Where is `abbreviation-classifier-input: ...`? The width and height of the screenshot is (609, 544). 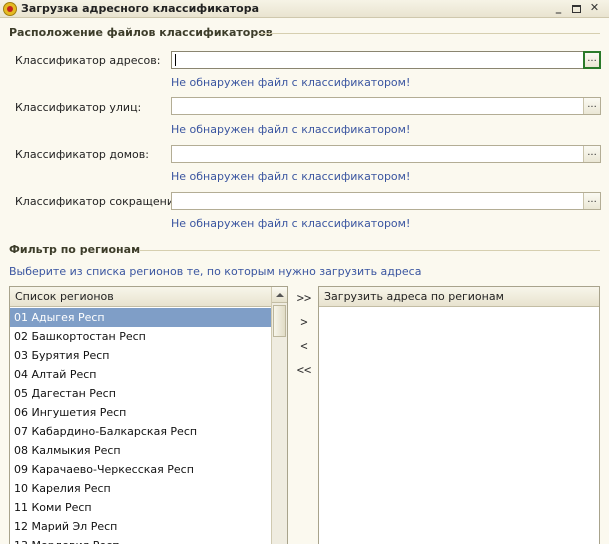
abbreviation-classifier-input: ... is located at coordinates (386, 201).